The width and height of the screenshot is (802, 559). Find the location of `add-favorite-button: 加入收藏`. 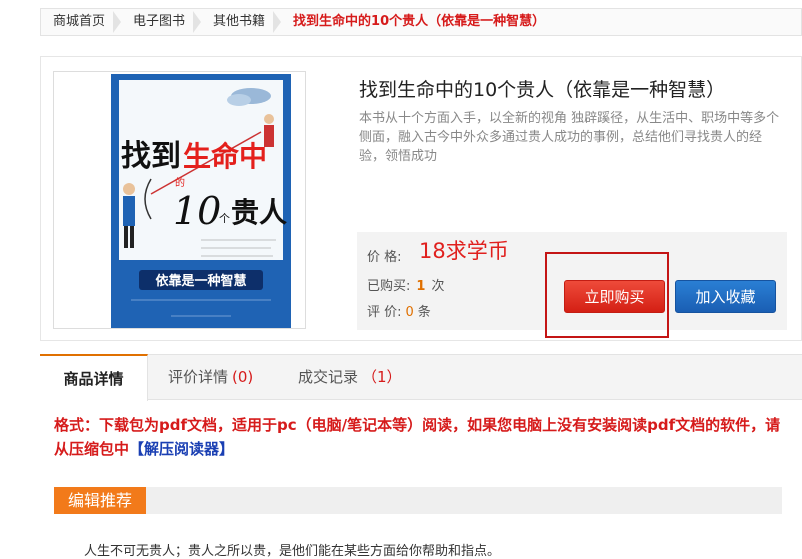

add-favorite-button: 加入收藏 is located at coordinates (725, 296).